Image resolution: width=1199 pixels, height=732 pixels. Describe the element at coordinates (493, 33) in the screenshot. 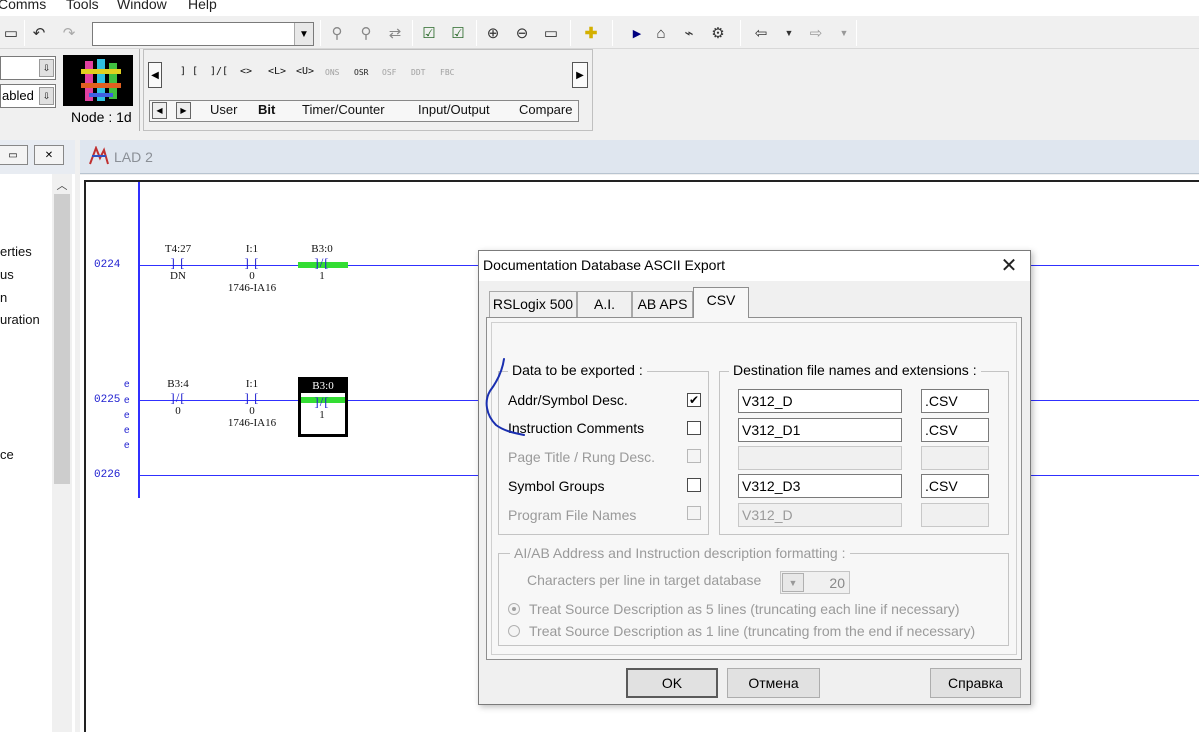

I see `zoom-in-icon: ⊕` at that location.